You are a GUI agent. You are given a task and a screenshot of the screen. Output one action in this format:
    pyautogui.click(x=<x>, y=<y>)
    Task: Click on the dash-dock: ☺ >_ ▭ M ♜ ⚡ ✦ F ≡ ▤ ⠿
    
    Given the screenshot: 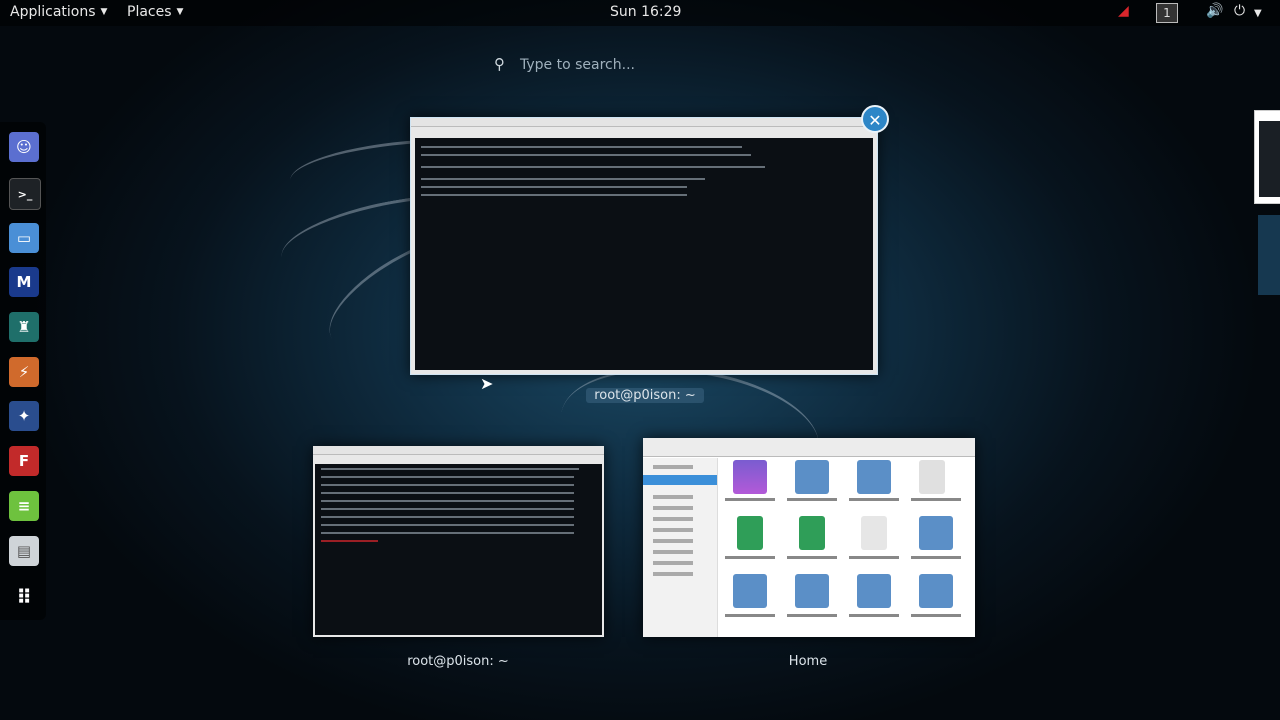 What is the action you would take?
    pyautogui.click(x=23, y=371)
    